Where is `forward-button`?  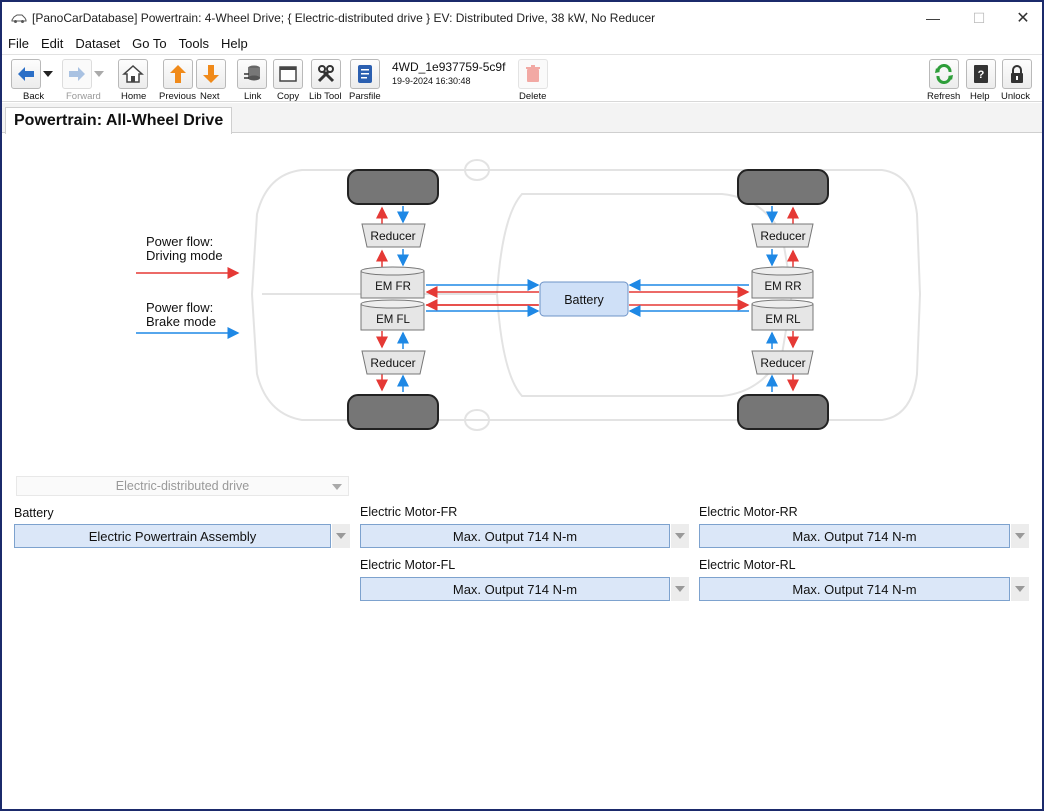 forward-button is located at coordinates (77, 74).